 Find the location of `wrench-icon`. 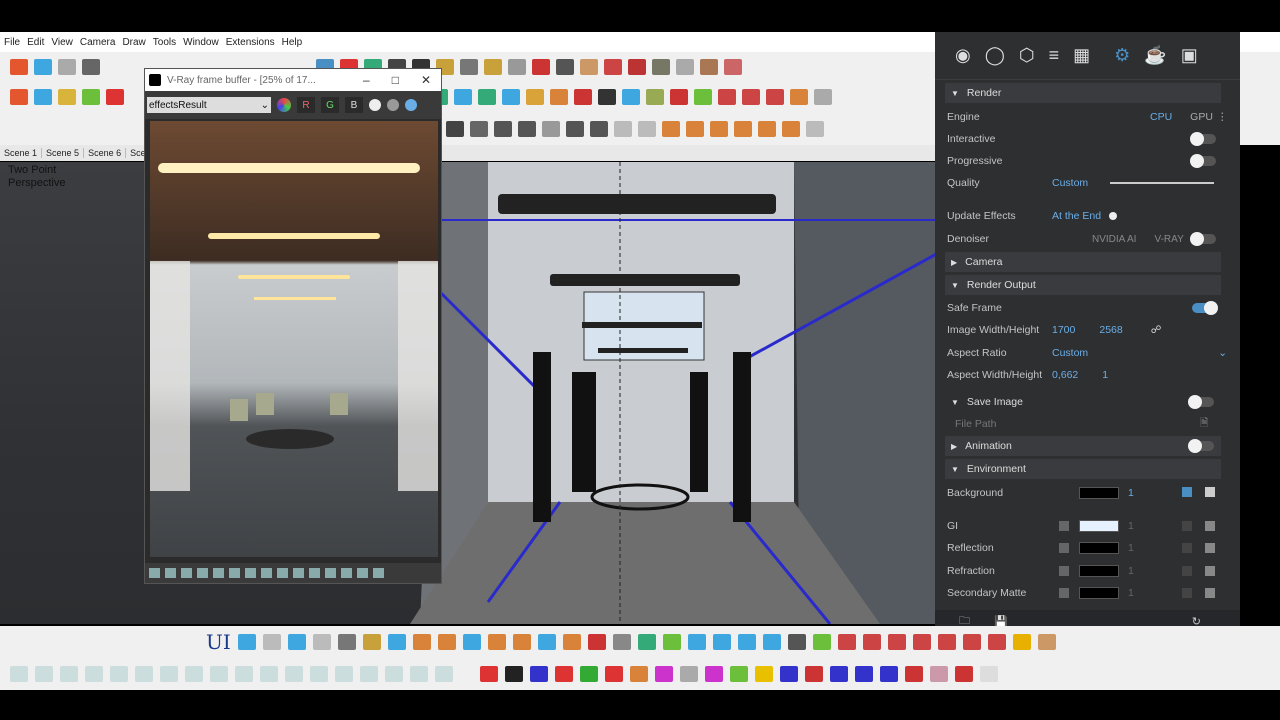

wrench-icon is located at coordinates (1046, 642).